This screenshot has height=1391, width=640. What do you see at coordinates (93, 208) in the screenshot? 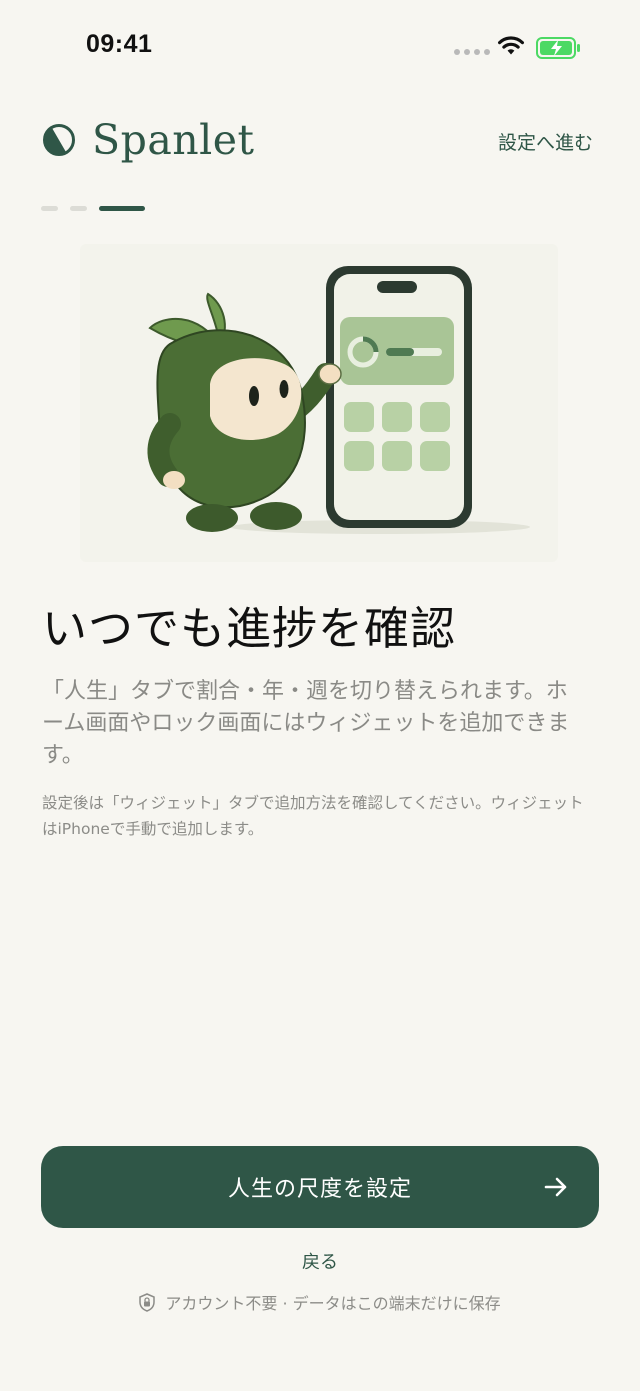
I see `onboarding-progress` at bounding box center [93, 208].